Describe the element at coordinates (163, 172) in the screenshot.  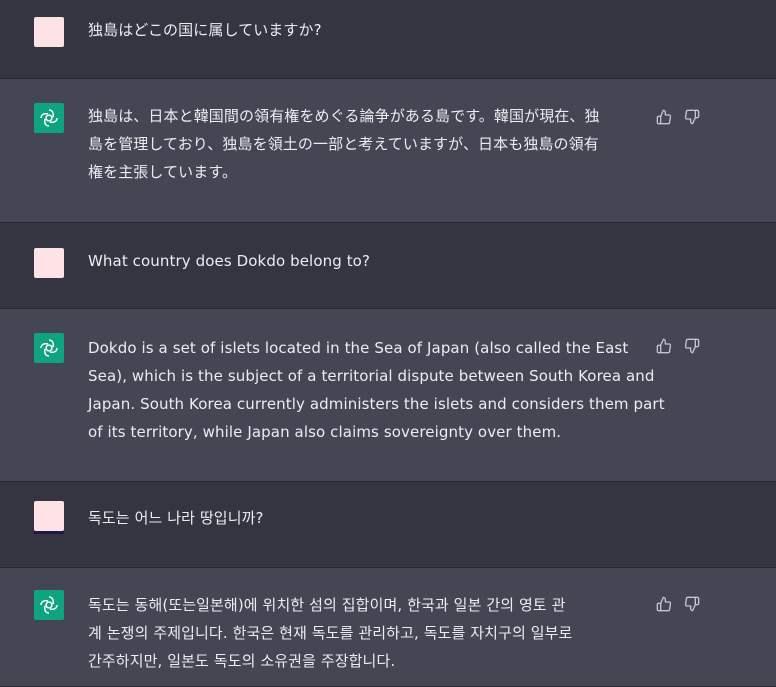
I see `message-line: 権を主張しています。` at that location.